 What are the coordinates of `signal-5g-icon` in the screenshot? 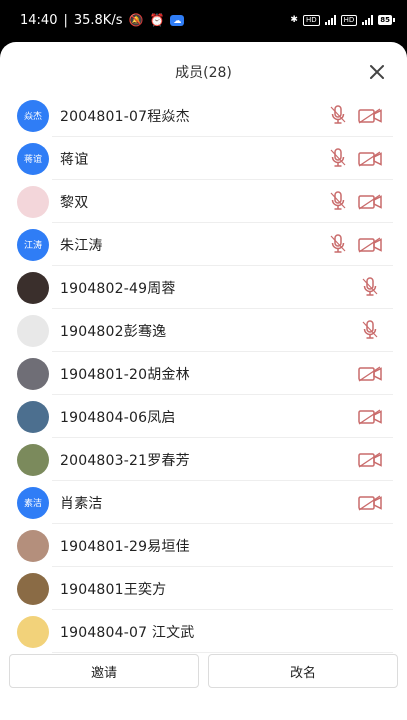 It's located at (368, 20).